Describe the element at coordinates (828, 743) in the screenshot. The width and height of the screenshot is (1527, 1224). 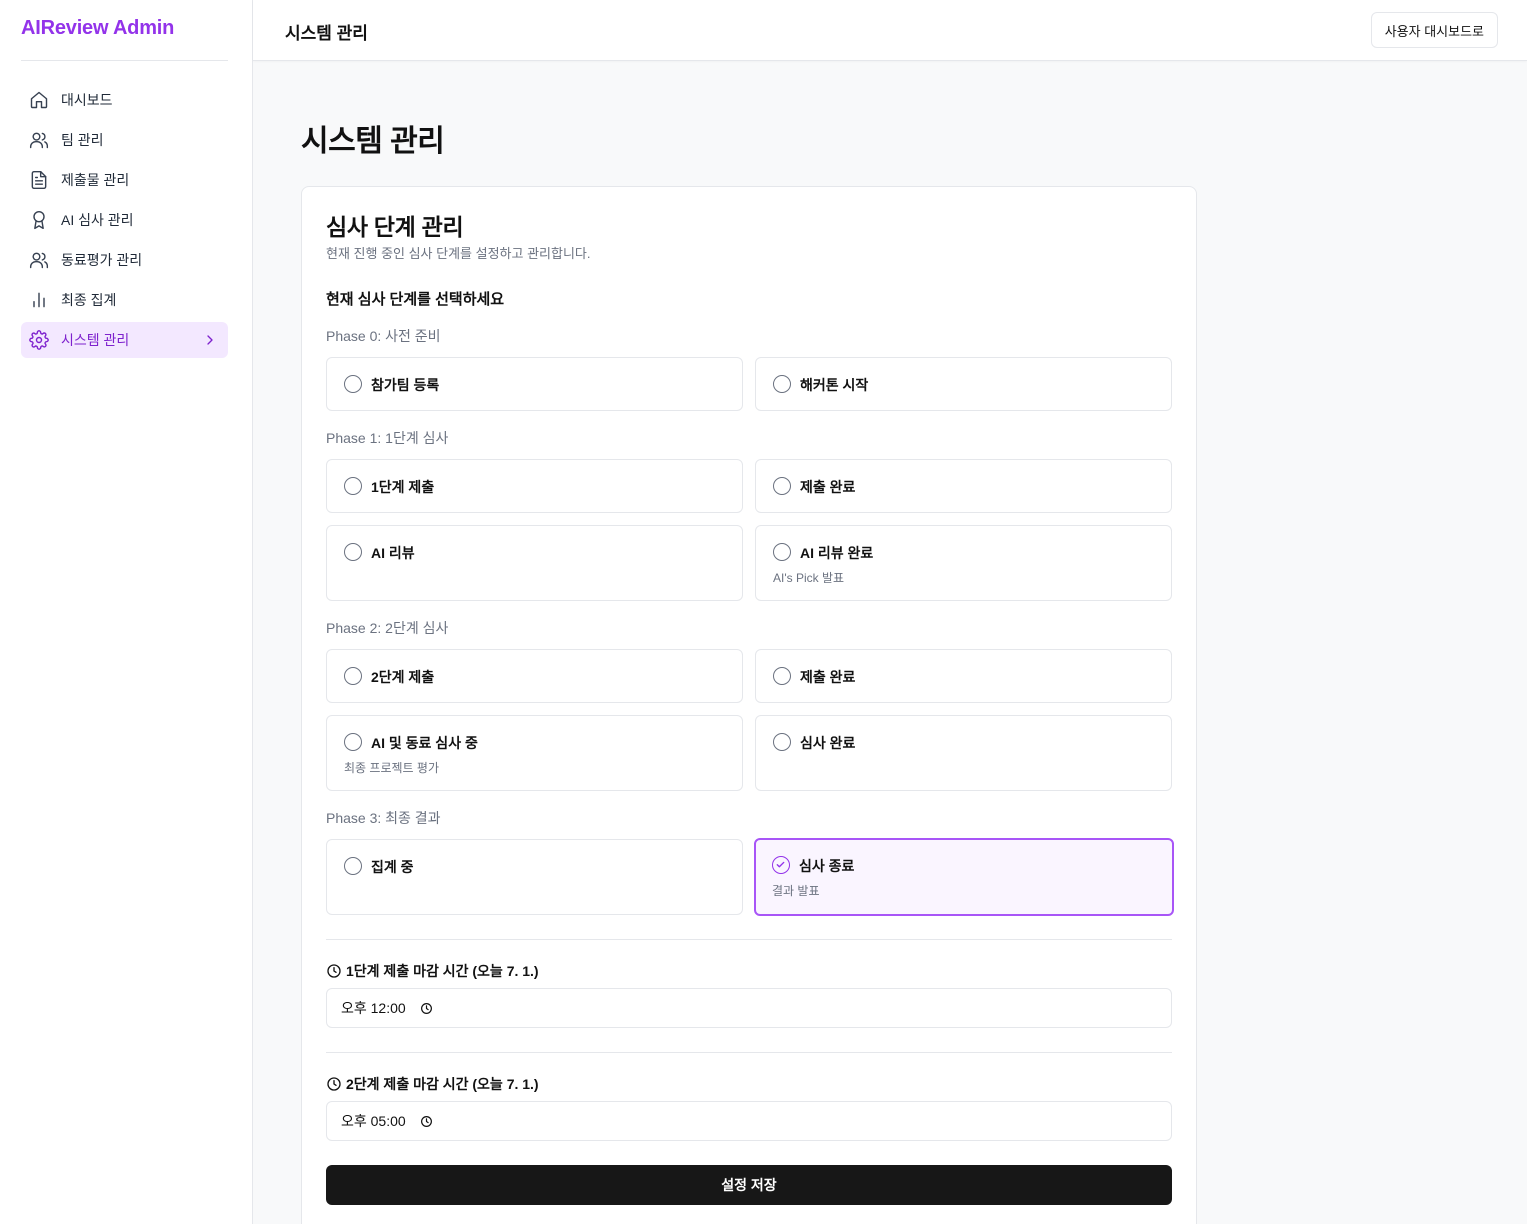
I see `option-label: 심사 완료` at that location.